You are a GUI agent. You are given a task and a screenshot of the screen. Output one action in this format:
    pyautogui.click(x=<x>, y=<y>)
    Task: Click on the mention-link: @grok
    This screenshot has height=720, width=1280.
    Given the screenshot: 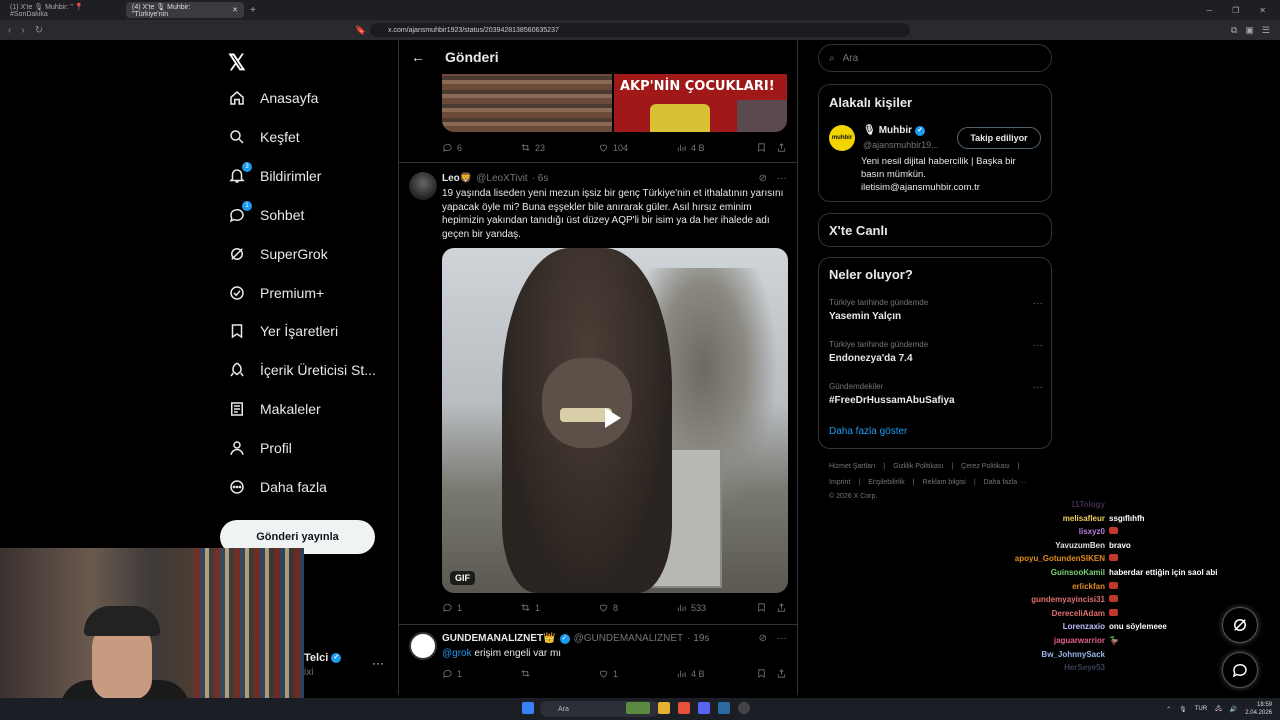 What is the action you would take?
    pyautogui.click(x=457, y=653)
    